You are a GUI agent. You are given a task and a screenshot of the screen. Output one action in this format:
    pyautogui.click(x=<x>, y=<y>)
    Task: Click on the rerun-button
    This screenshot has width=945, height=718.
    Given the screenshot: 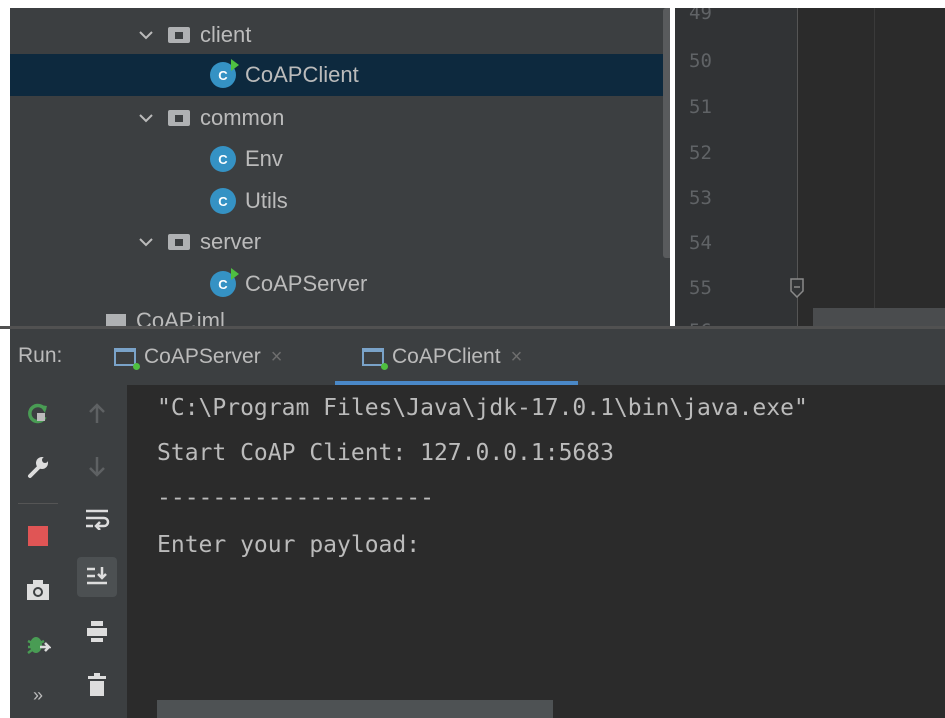 What is the action you would take?
    pyautogui.click(x=38, y=413)
    